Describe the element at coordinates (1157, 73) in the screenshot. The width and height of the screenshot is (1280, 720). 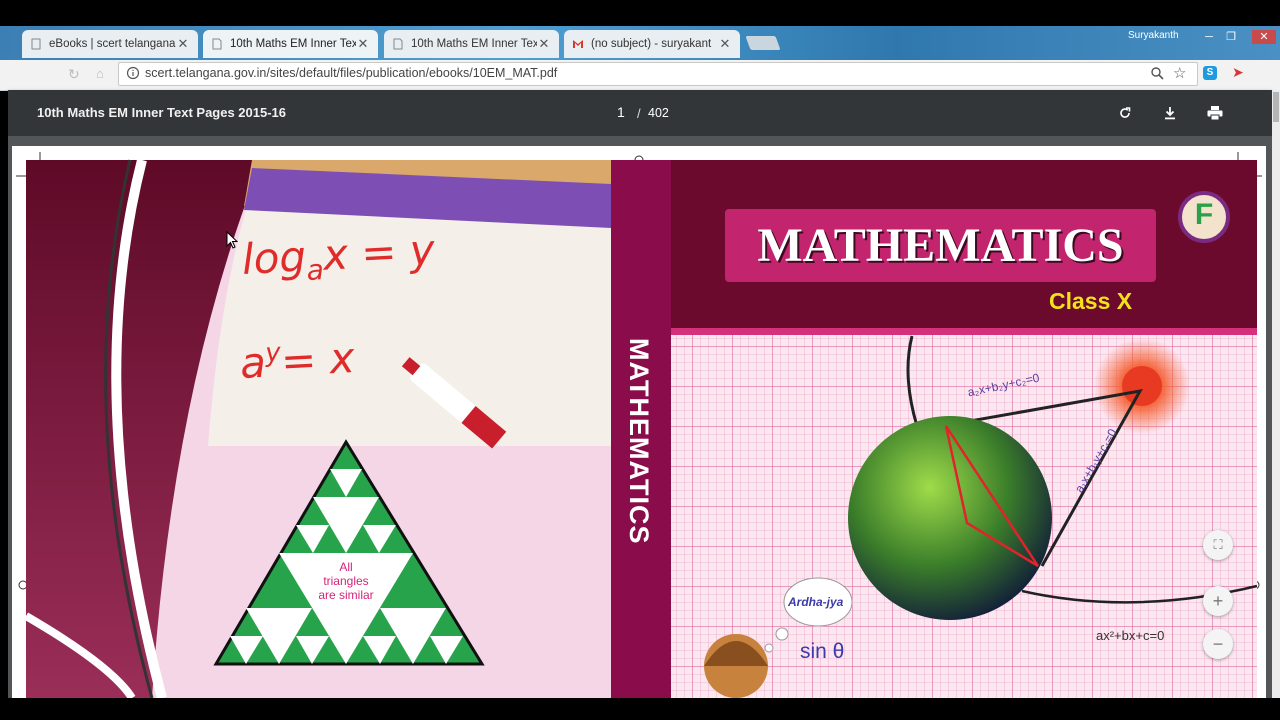
I see `zoom-icon` at that location.